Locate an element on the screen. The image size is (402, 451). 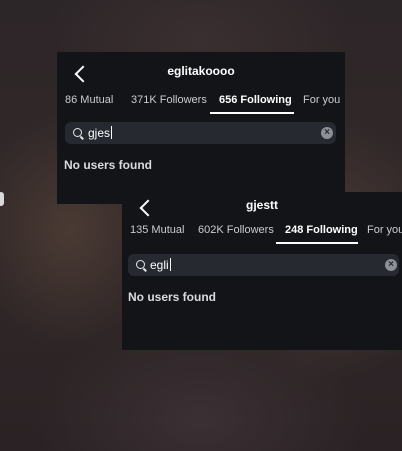
search-input: gjes × is located at coordinates (200, 133).